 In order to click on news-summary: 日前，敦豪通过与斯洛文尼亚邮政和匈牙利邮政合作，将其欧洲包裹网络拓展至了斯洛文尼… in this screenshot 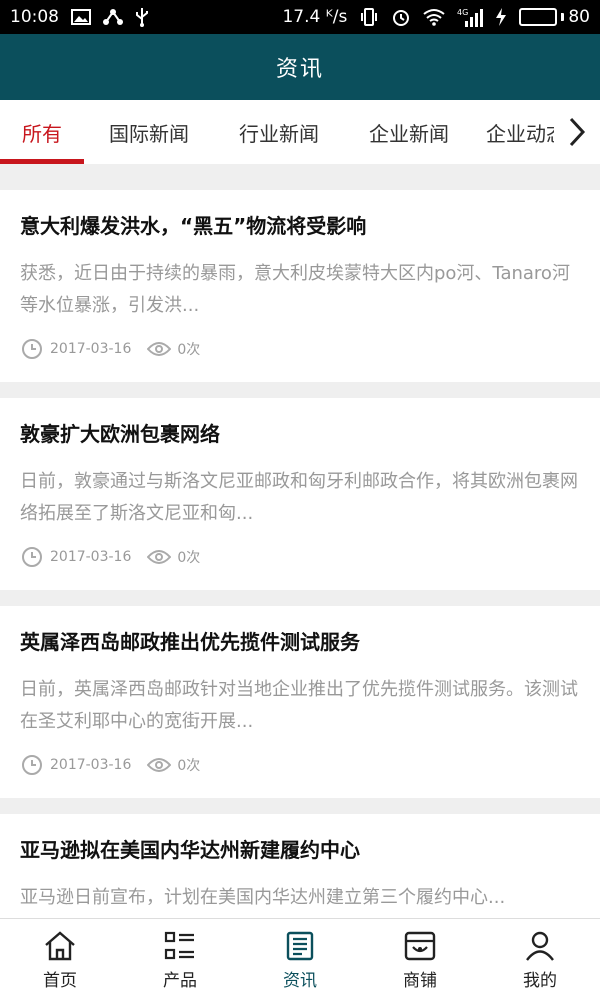, I will do `click(299, 497)`.